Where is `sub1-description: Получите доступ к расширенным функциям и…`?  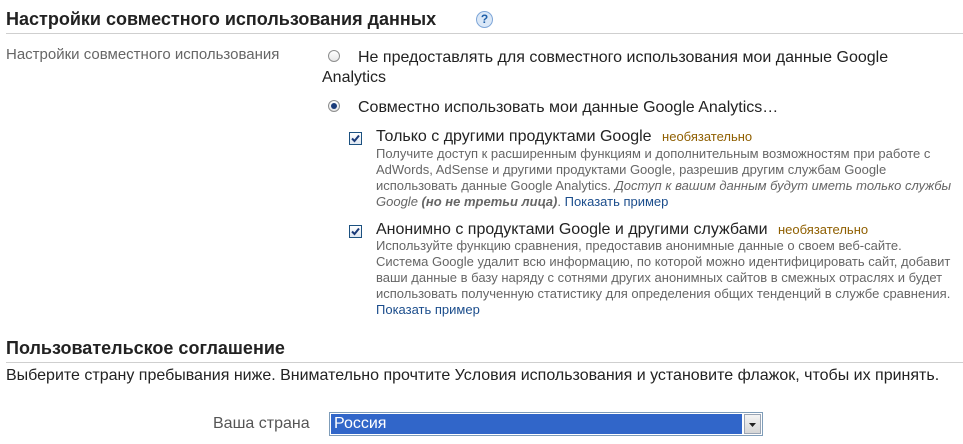 sub1-description: Получите доступ к расширенным функциям и… is located at coordinates (664, 177).